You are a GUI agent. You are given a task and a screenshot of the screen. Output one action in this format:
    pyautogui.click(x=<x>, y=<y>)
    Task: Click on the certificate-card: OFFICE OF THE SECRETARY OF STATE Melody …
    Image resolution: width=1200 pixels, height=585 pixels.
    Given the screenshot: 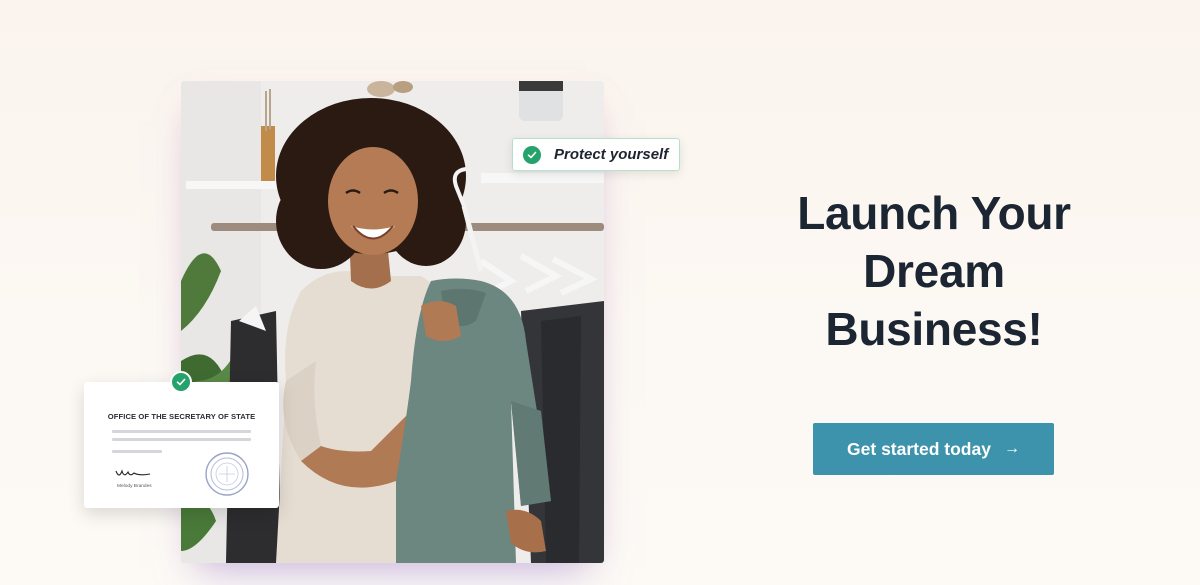 What is the action you would take?
    pyautogui.click(x=181, y=439)
    